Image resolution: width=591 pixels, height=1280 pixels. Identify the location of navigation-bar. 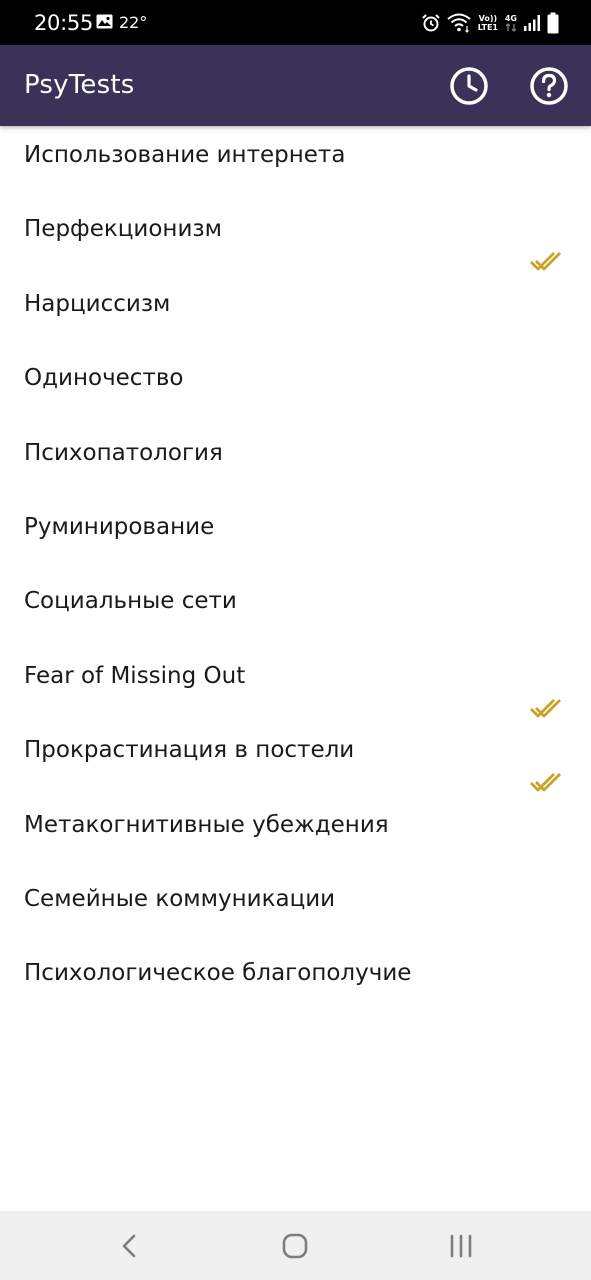
(295, 1245).